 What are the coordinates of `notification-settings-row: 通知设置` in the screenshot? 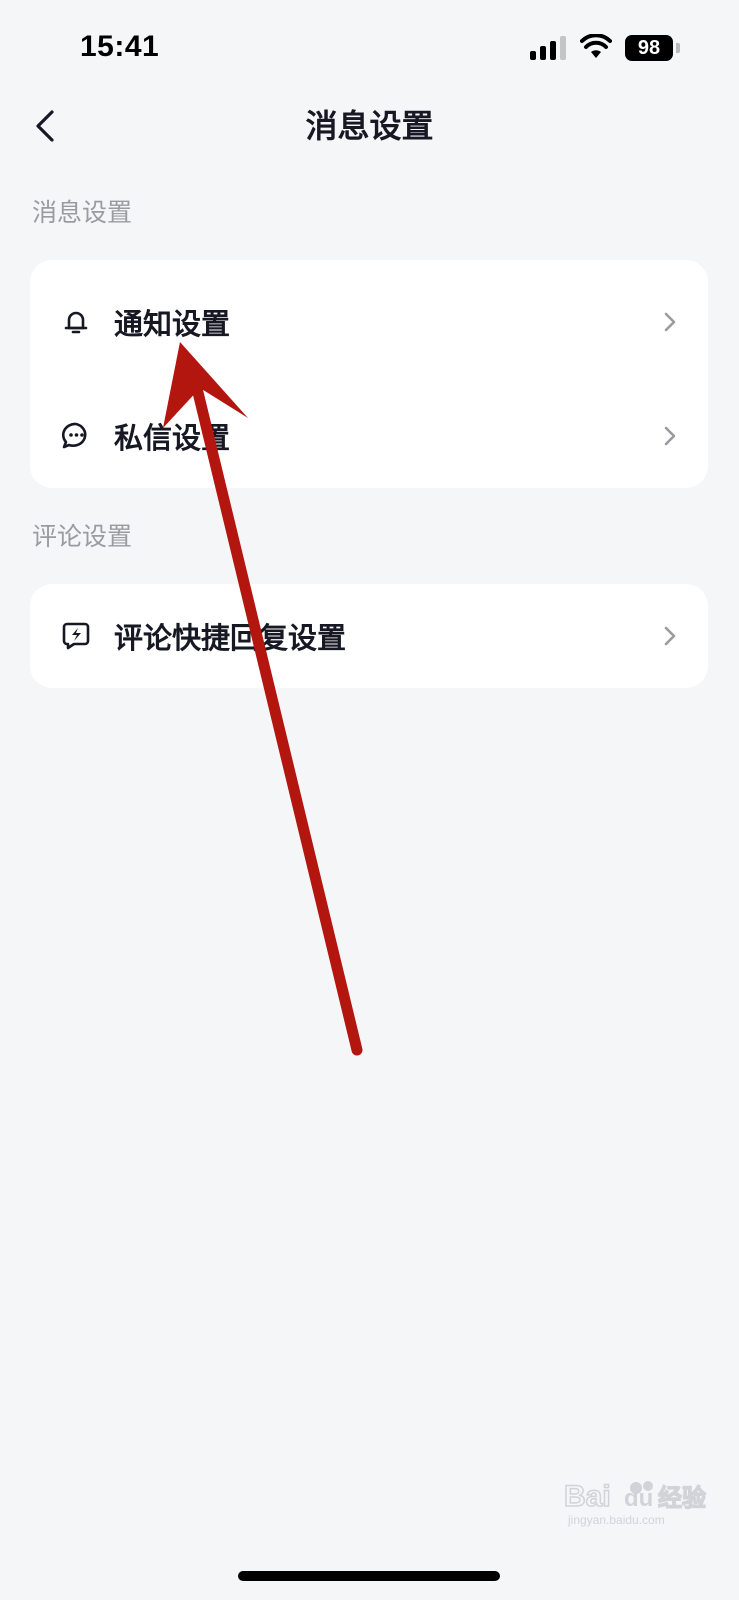 It's located at (369, 322).